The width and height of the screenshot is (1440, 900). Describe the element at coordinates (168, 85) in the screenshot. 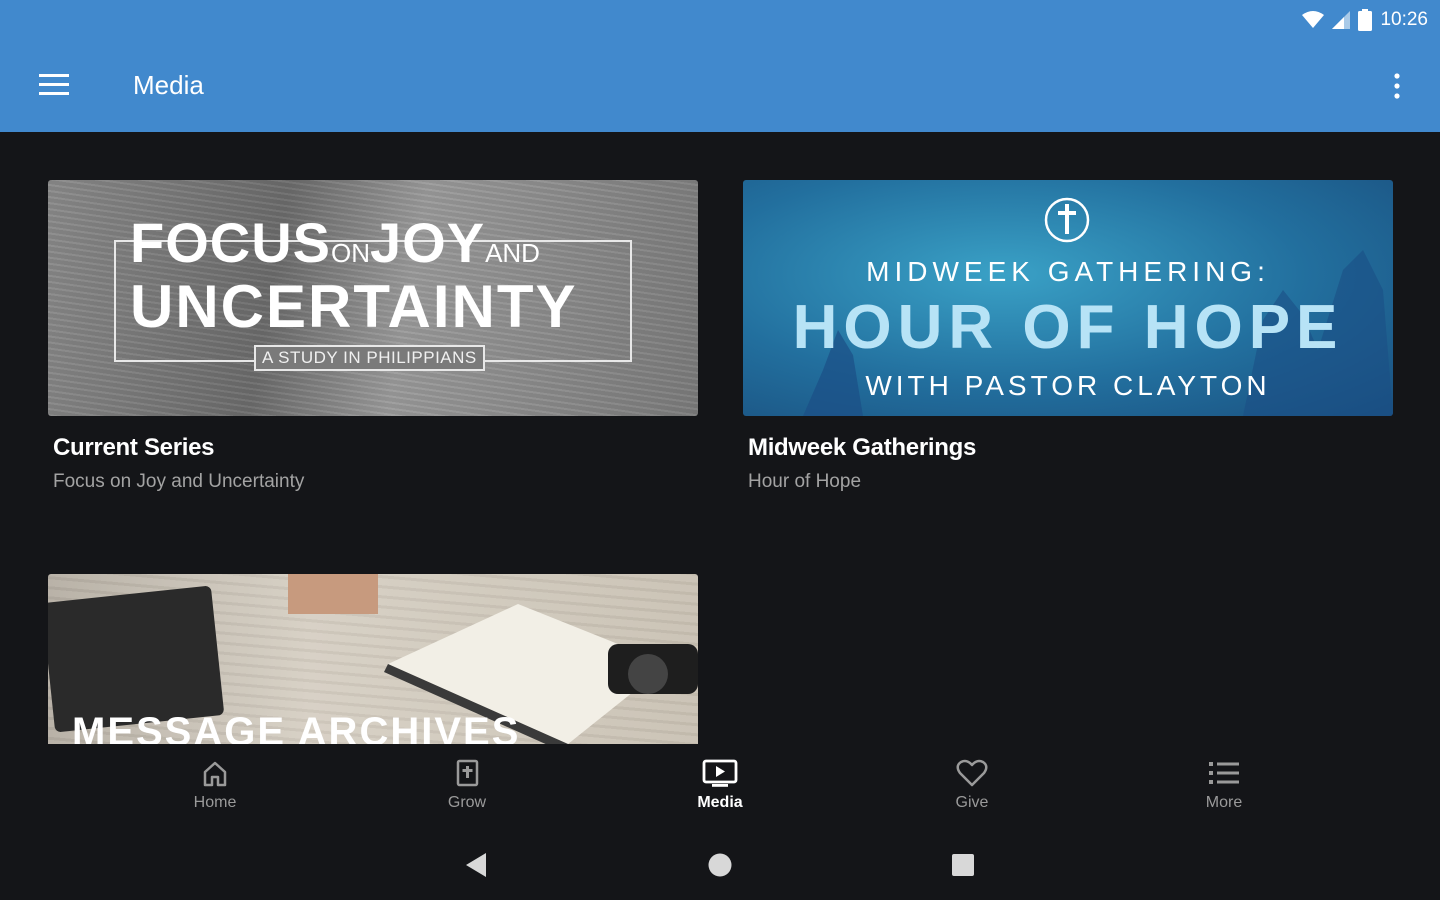

I see `page-title: Media` at that location.